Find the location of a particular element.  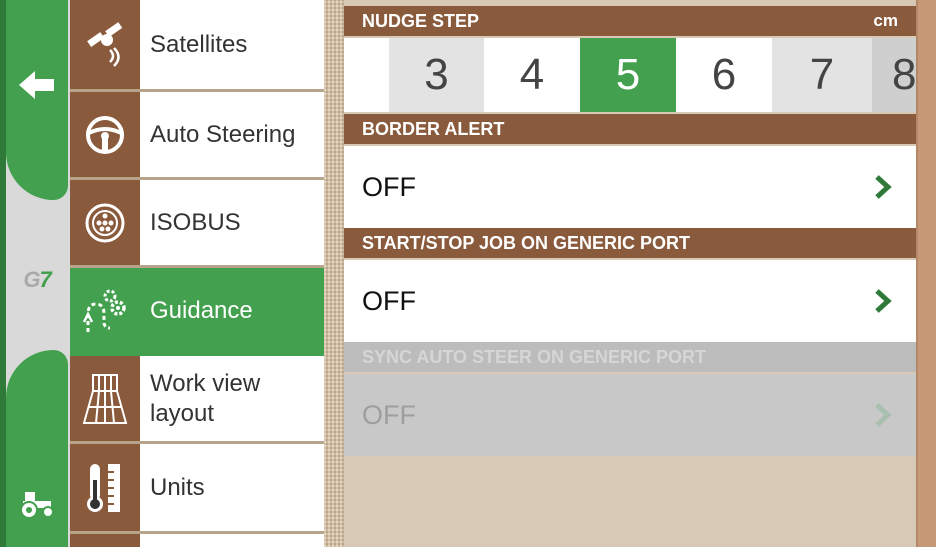

menu-item-label: Units is located at coordinates (177, 487).